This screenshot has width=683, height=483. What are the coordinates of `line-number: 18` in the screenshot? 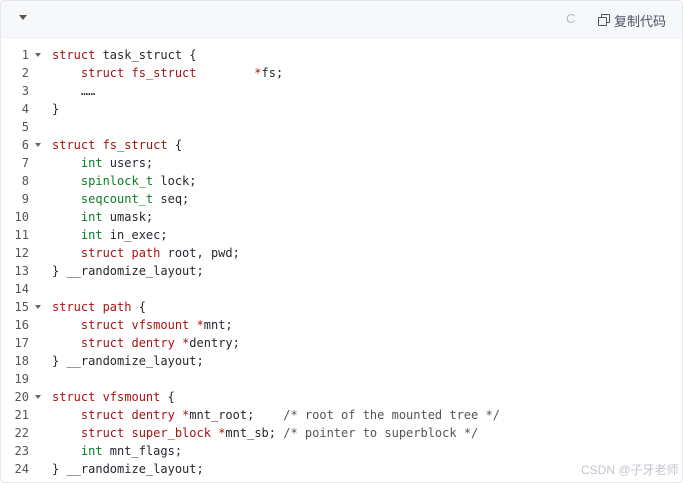 It's located at (21, 361).